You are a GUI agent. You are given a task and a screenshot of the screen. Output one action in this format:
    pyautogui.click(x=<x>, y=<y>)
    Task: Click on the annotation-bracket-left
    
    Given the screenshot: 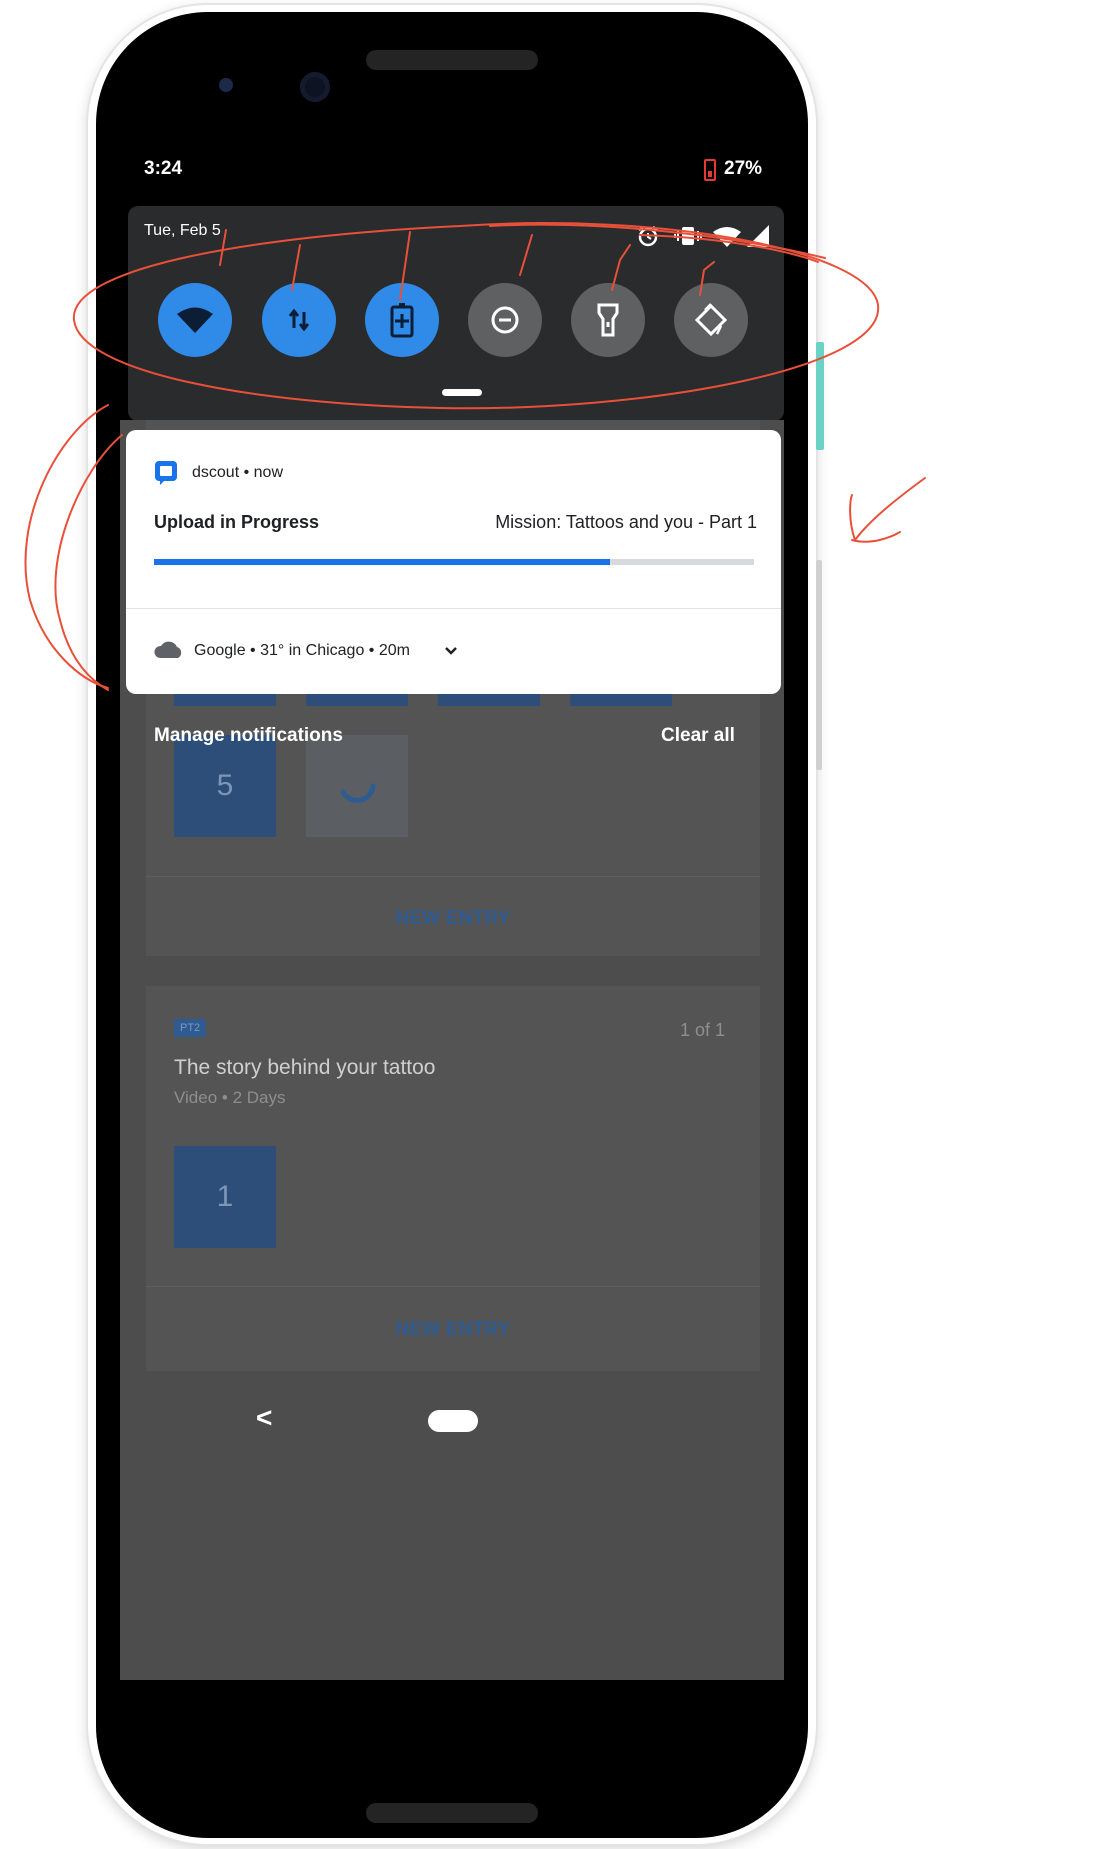 What is the action you would take?
    pyautogui.click(x=66, y=546)
    